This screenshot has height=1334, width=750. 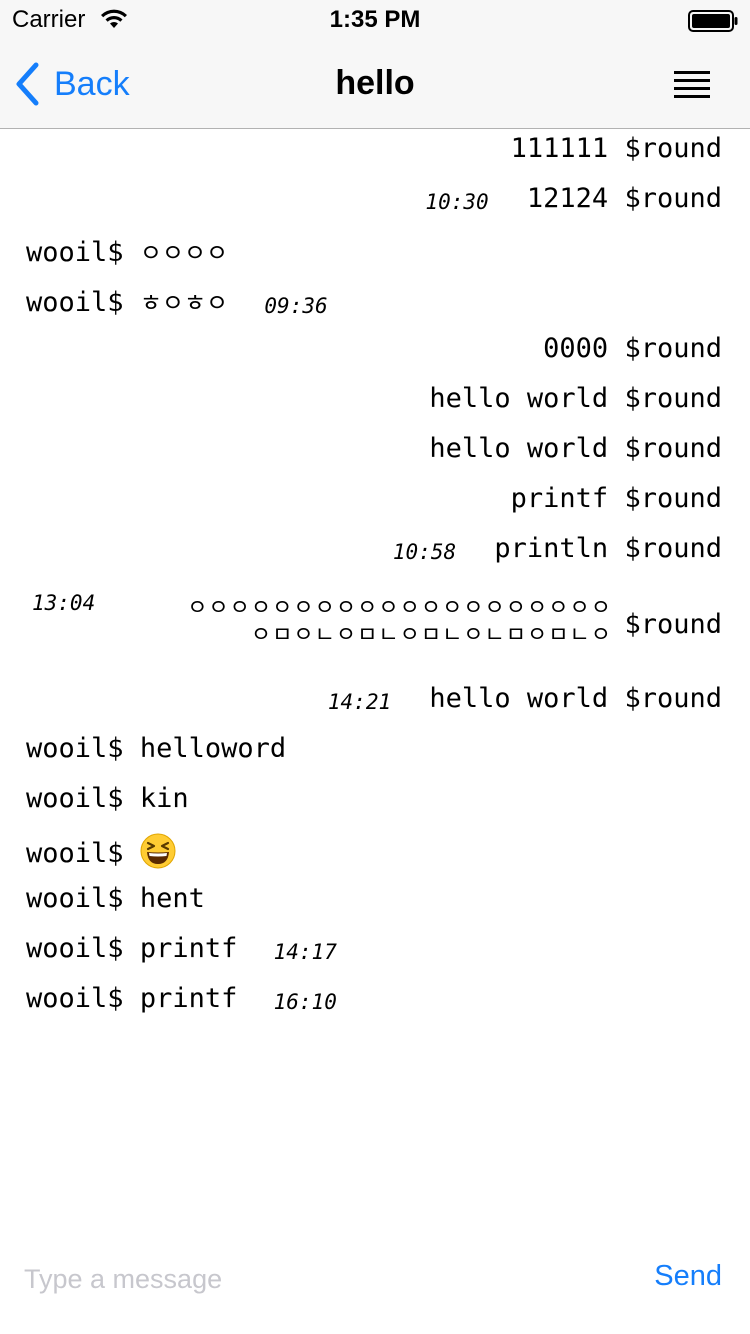 I want to click on status-time: 1:35 PM, so click(x=375, y=19).